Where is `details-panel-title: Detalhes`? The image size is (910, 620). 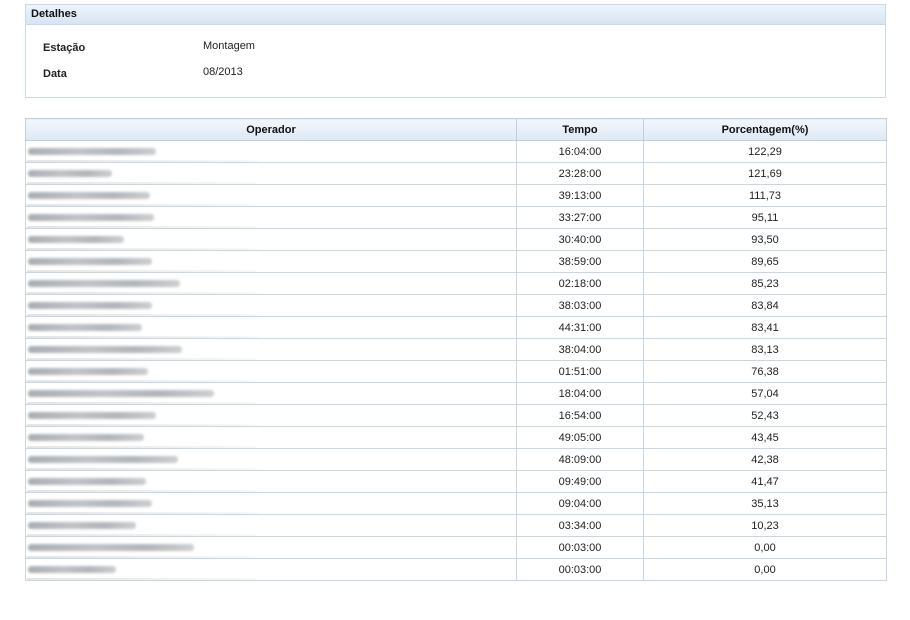
details-panel-title: Detalhes is located at coordinates (455, 15).